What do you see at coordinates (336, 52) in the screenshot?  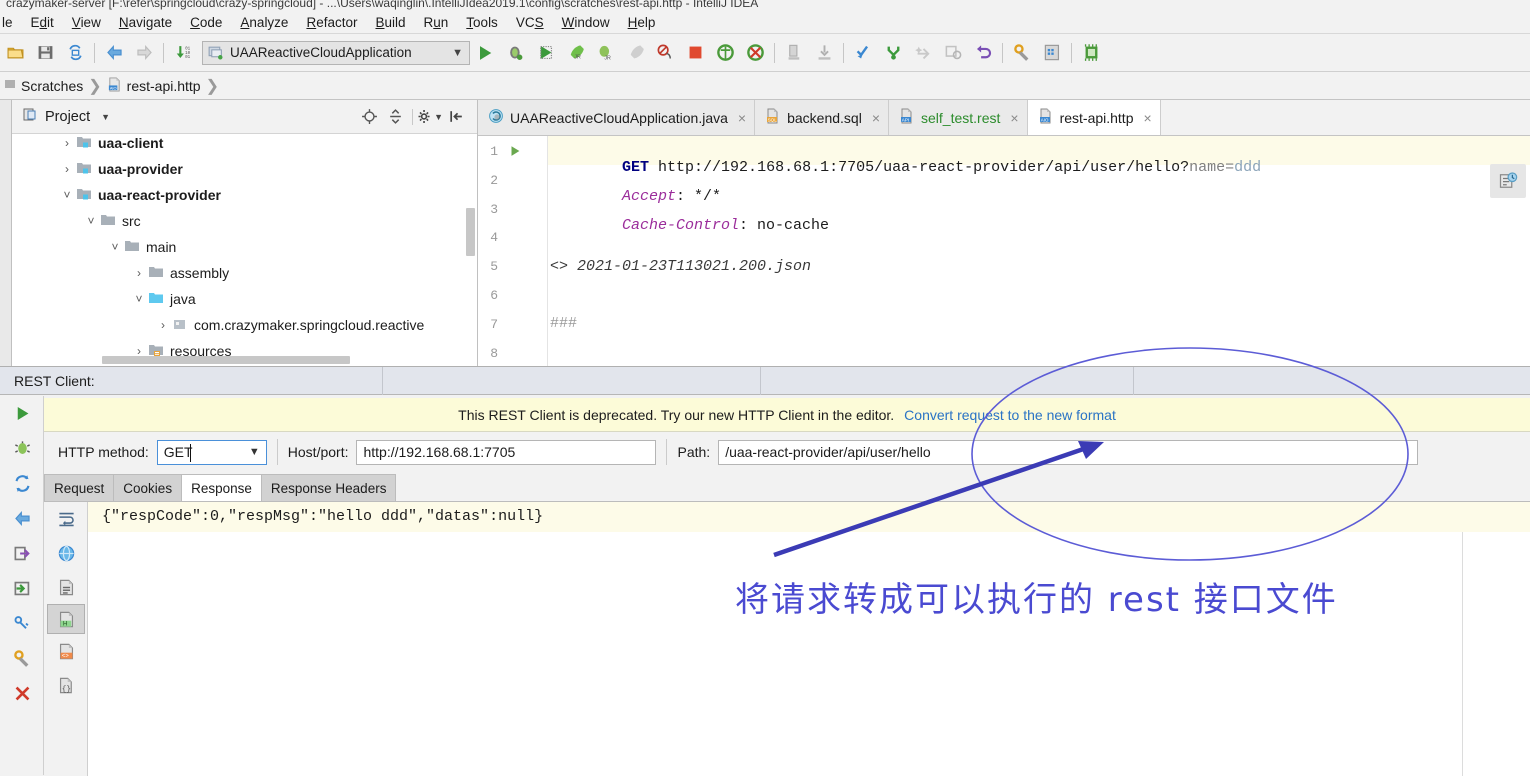 I see `run-configuration-selector: UAAReactiveCloudApplication ▼` at bounding box center [336, 52].